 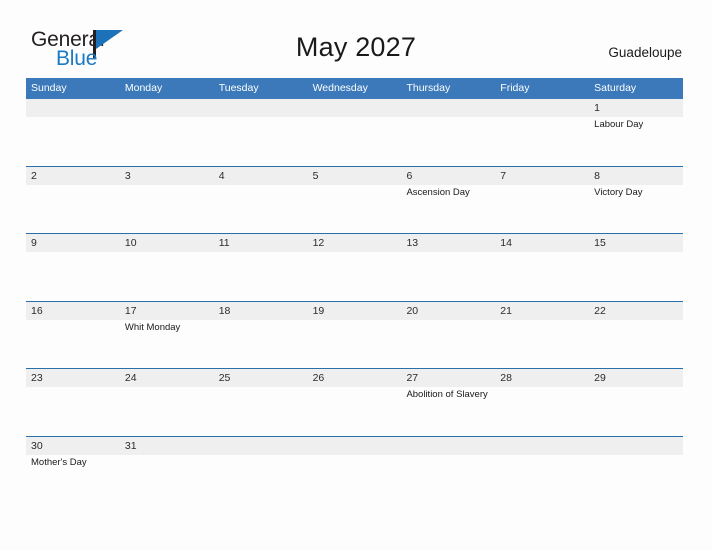 What do you see at coordinates (73, 200) in the screenshot?
I see `calendar-day-cell: 2` at bounding box center [73, 200].